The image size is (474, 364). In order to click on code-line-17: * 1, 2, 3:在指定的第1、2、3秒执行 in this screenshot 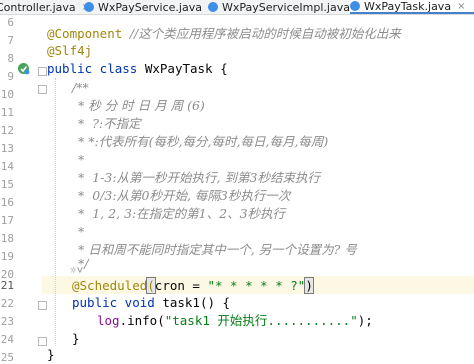, I will do `click(181, 214)`.